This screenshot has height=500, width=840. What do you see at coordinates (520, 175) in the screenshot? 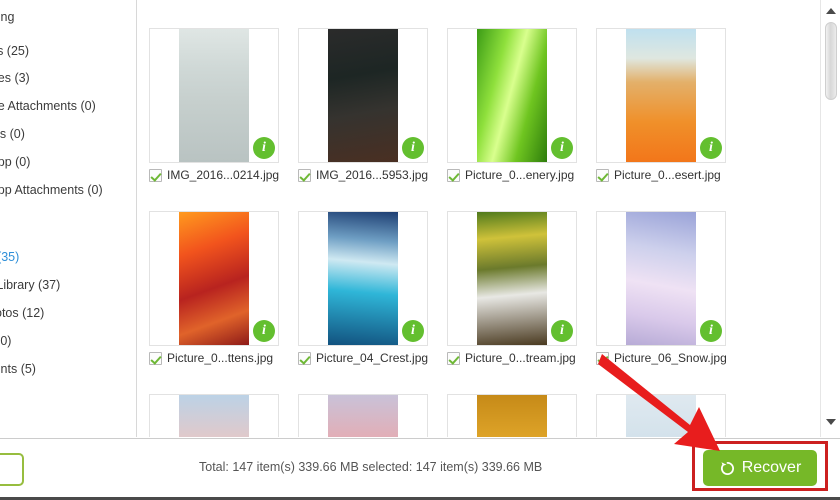
I see `file-name-label: Picture_0...enery.jpg` at bounding box center [520, 175].